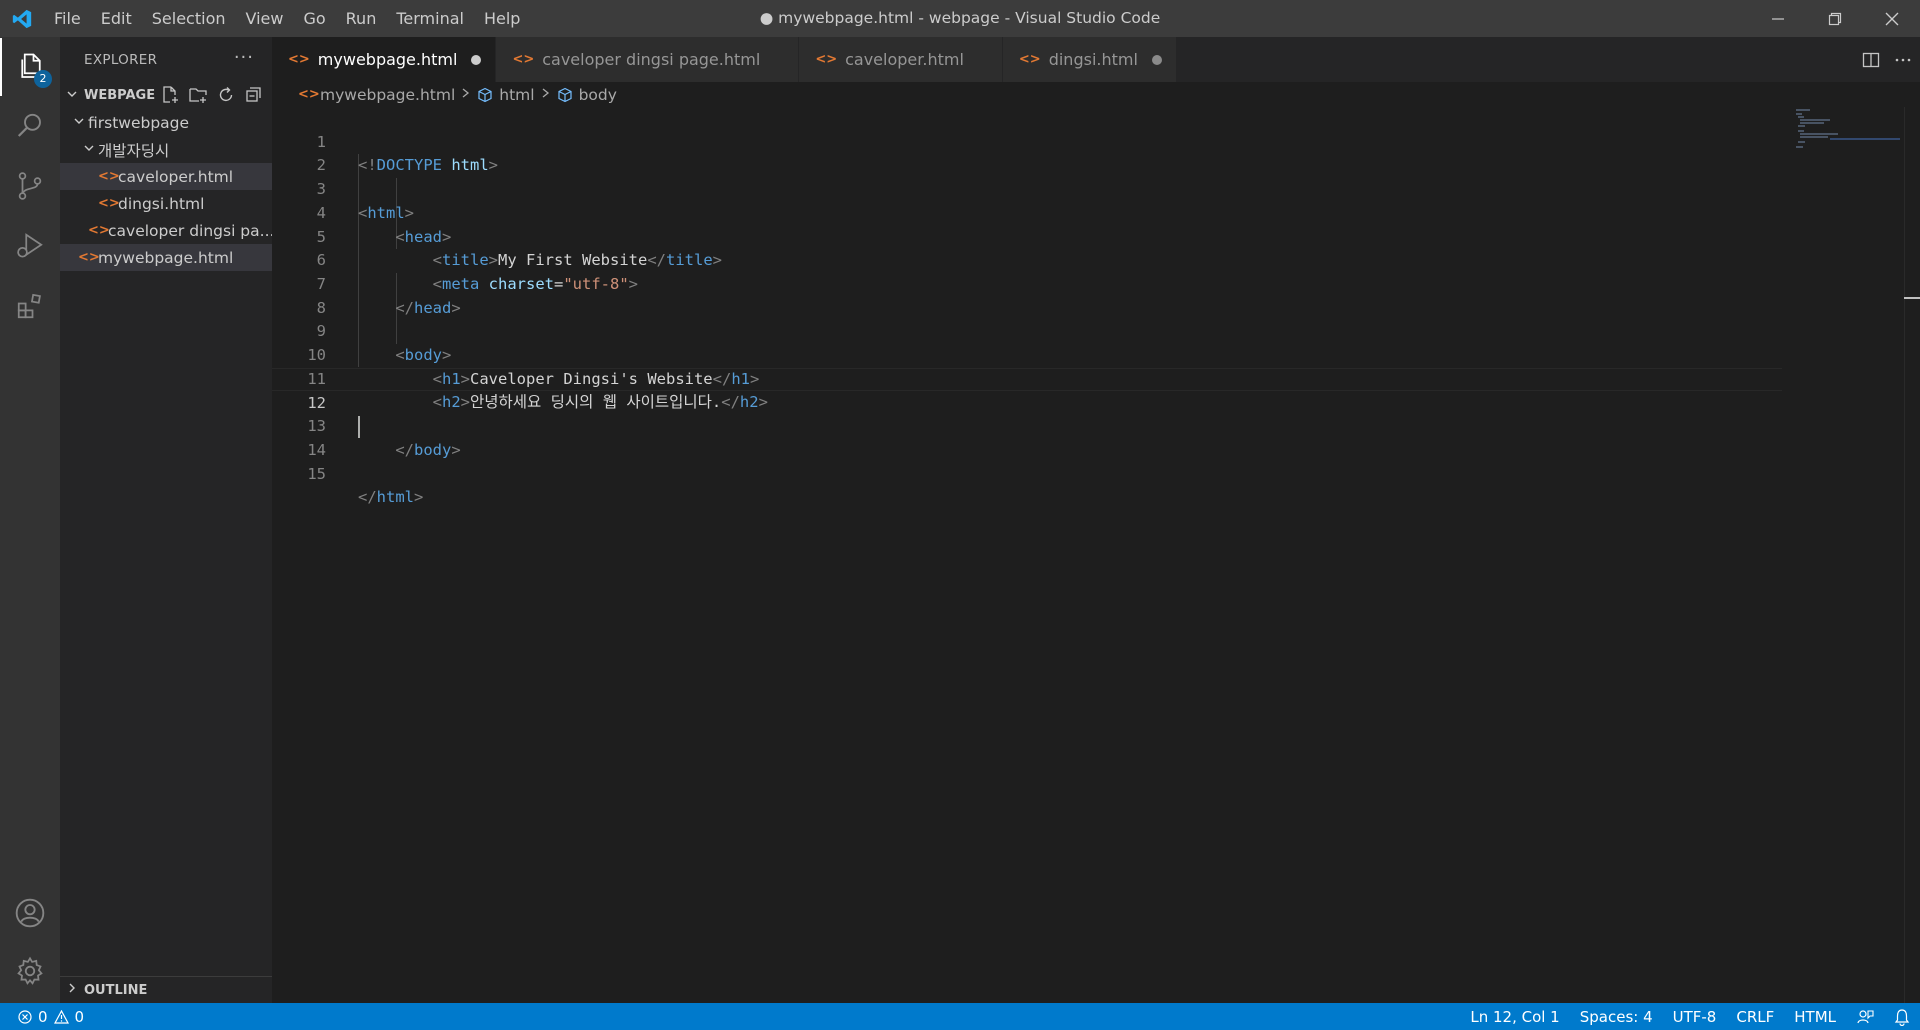 This screenshot has height=1030, width=1920. What do you see at coordinates (166, 203) in the screenshot?
I see `tree-file-dingsi: <> dingsi.html` at bounding box center [166, 203].